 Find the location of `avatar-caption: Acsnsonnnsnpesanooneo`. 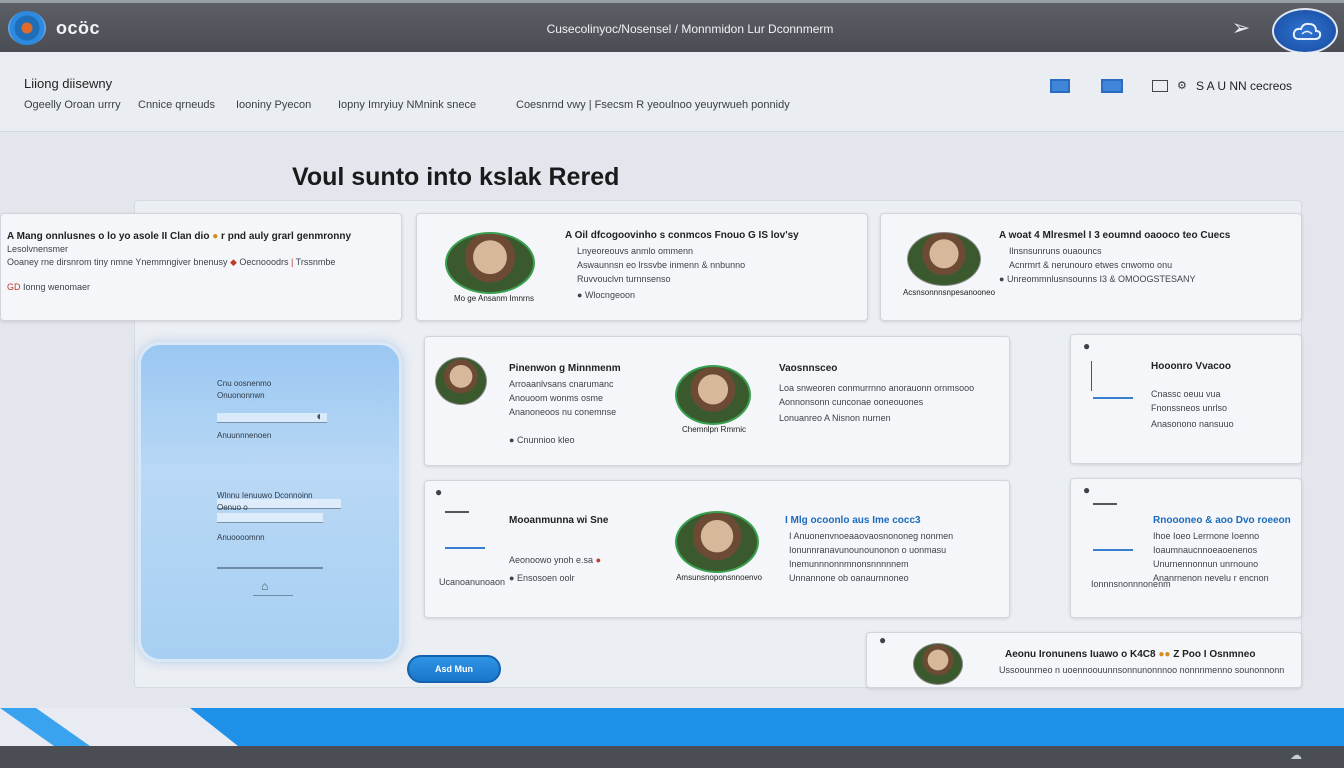

avatar-caption: Acsnsonnnsnpesanooneo is located at coordinates (949, 292).